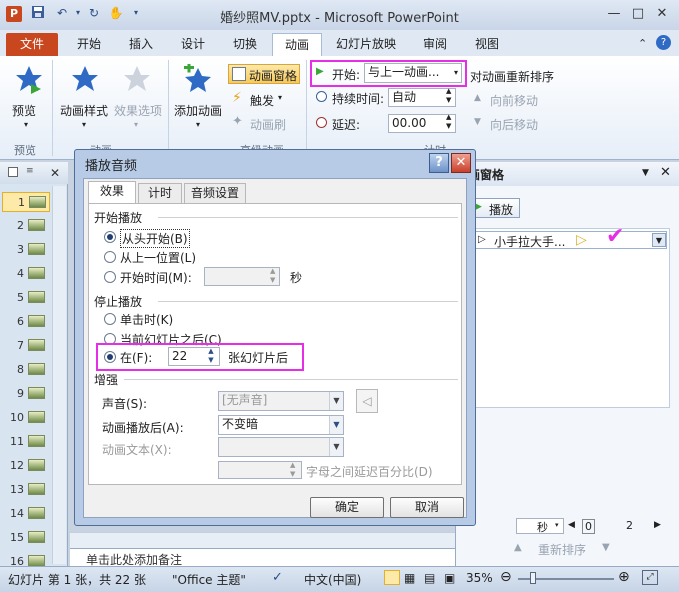 The image size is (679, 592). What do you see at coordinates (59, 375) in the screenshot?
I see `thumb-scrollbar` at bounding box center [59, 375].